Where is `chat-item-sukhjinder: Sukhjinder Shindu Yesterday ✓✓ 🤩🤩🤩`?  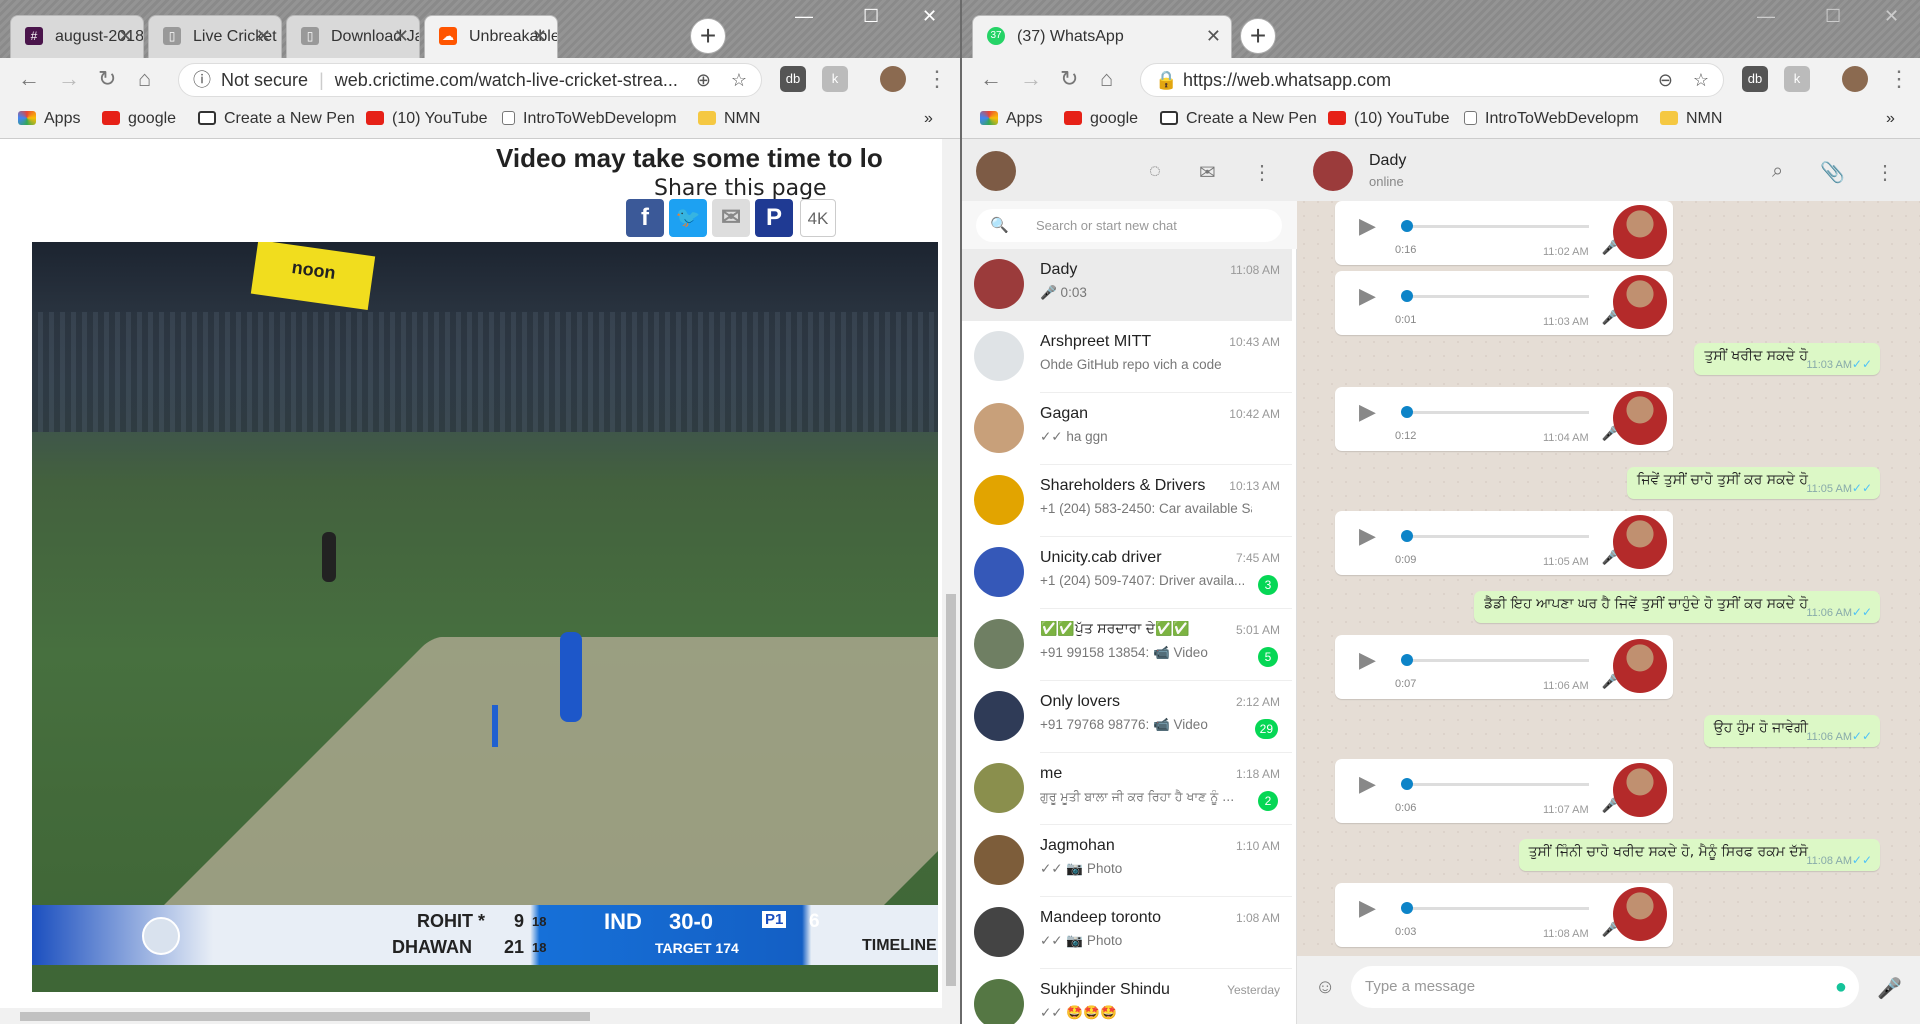 chat-item-sukhjinder: Sukhjinder Shindu Yesterday ✓✓ 🤩🤩🤩 is located at coordinates (1127, 996).